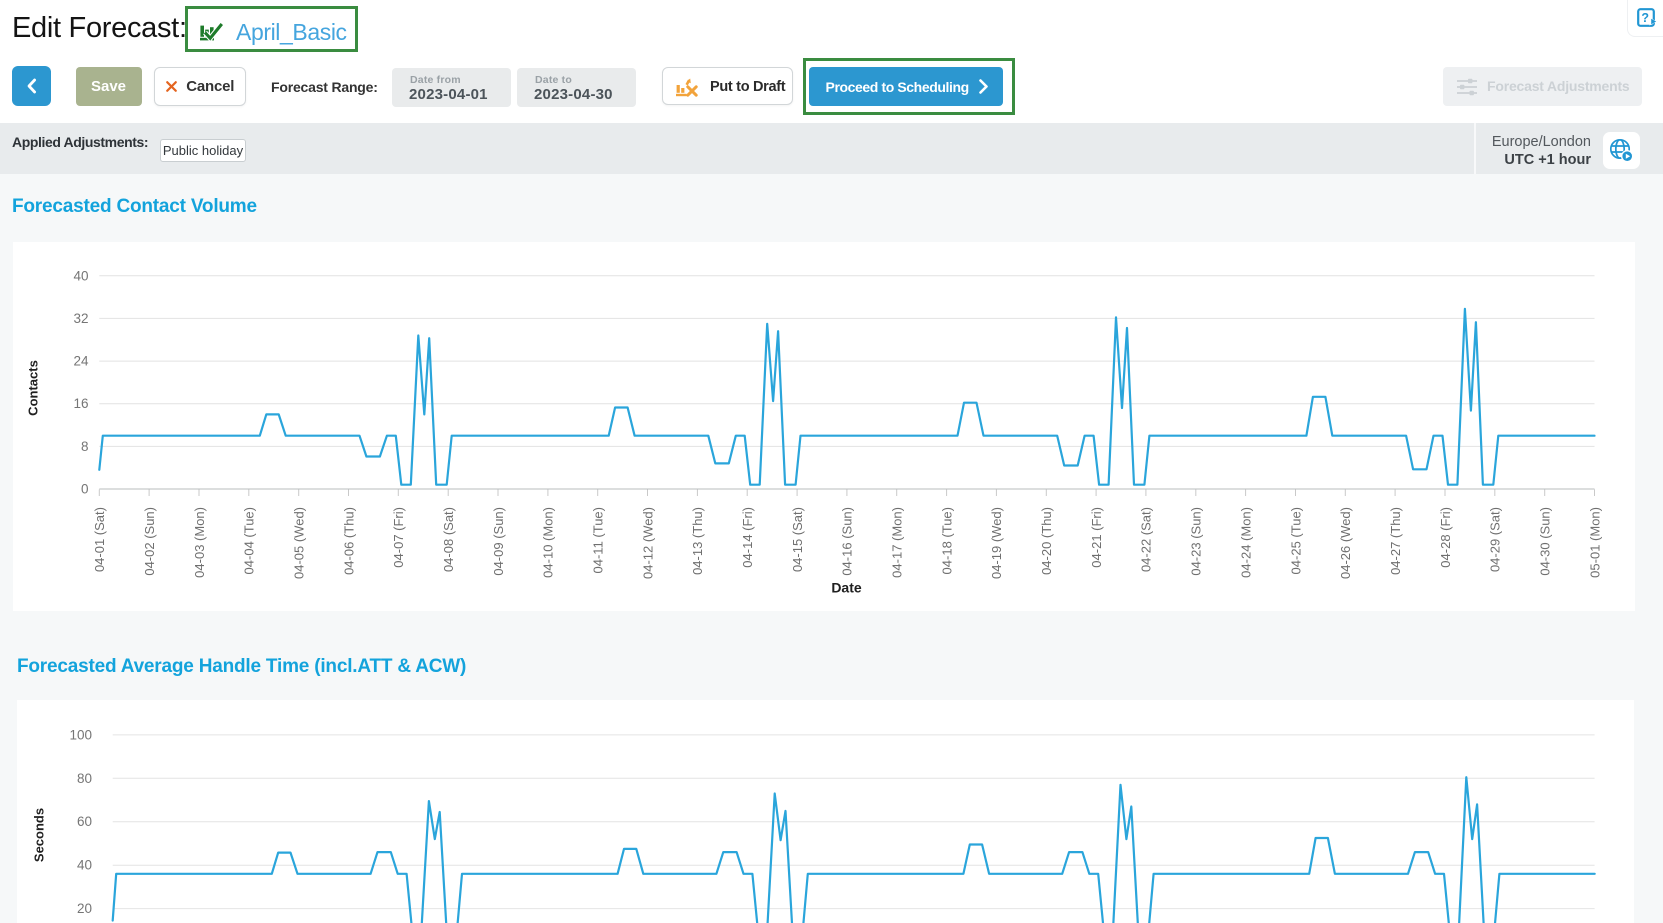  What do you see at coordinates (84, 821) in the screenshot?
I see `svg-text: 60` at bounding box center [84, 821].